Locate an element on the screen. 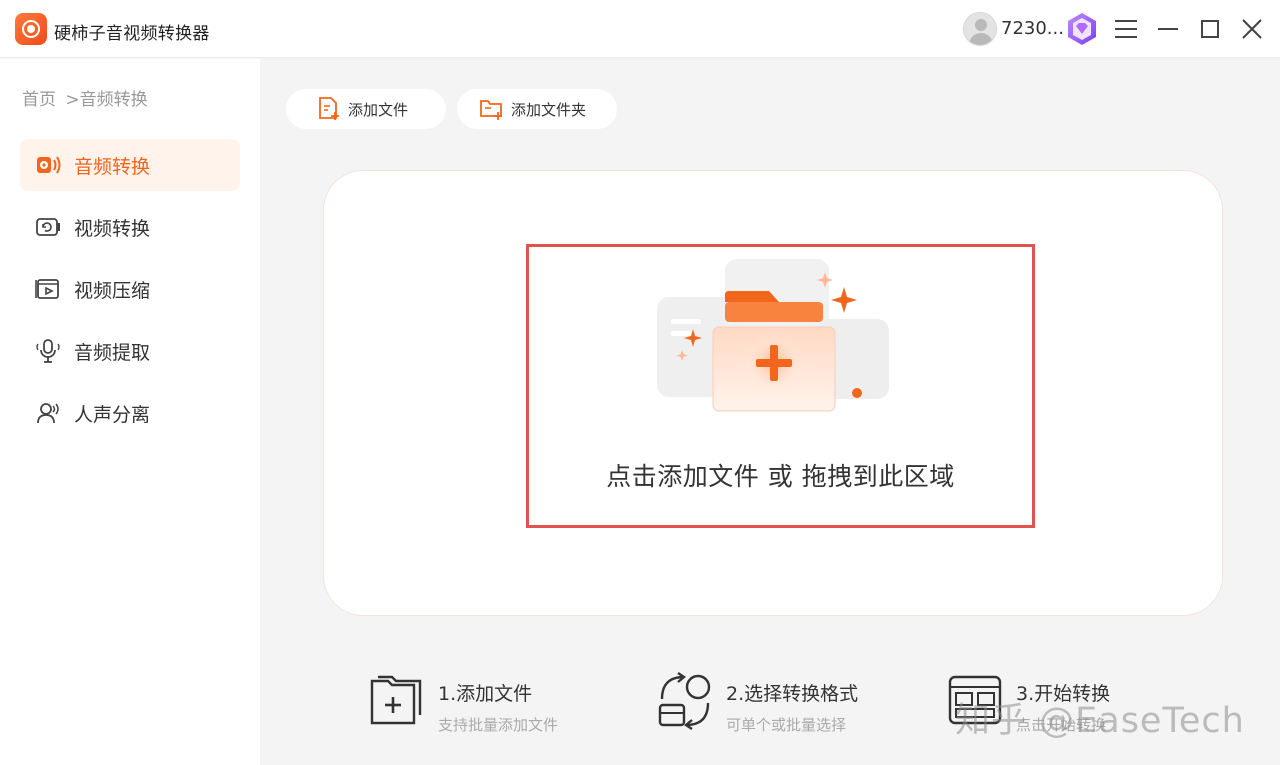 Image resolution: width=1280 pixels, height=765 pixels. add-folder-button: 添加文件夹 is located at coordinates (537, 109).